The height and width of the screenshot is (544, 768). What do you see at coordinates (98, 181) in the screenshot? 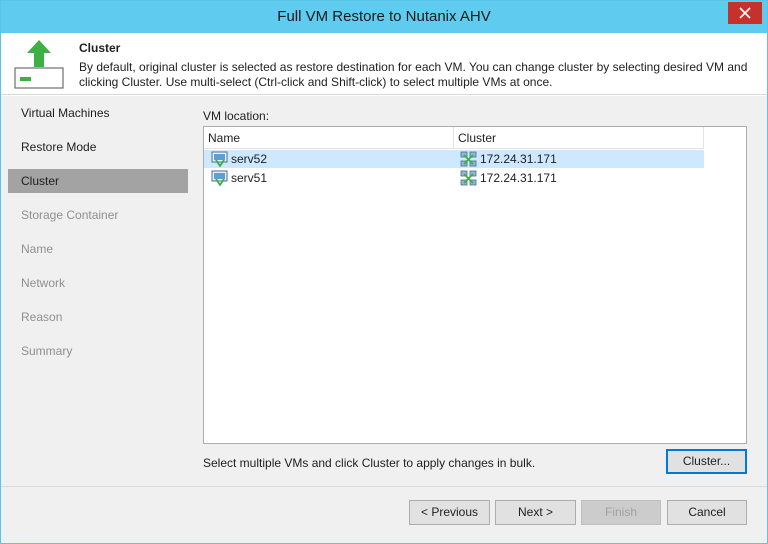
I see `nav-item-cluster: Cluster` at bounding box center [98, 181].